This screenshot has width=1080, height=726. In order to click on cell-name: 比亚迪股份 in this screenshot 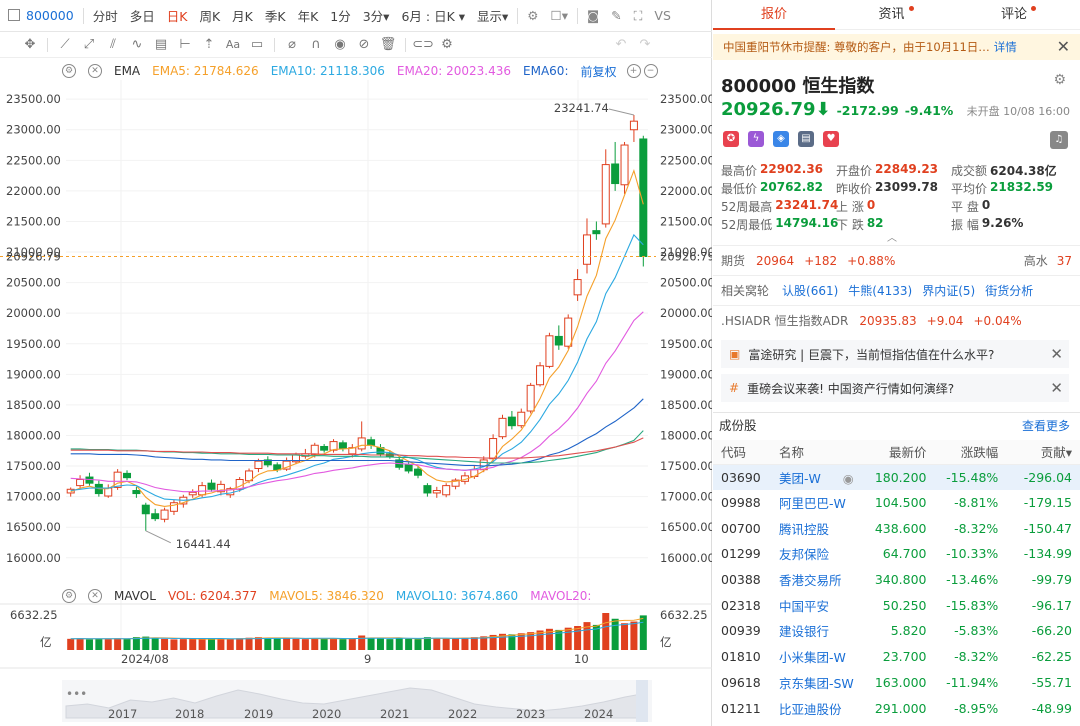, I will do `click(810, 709)`.